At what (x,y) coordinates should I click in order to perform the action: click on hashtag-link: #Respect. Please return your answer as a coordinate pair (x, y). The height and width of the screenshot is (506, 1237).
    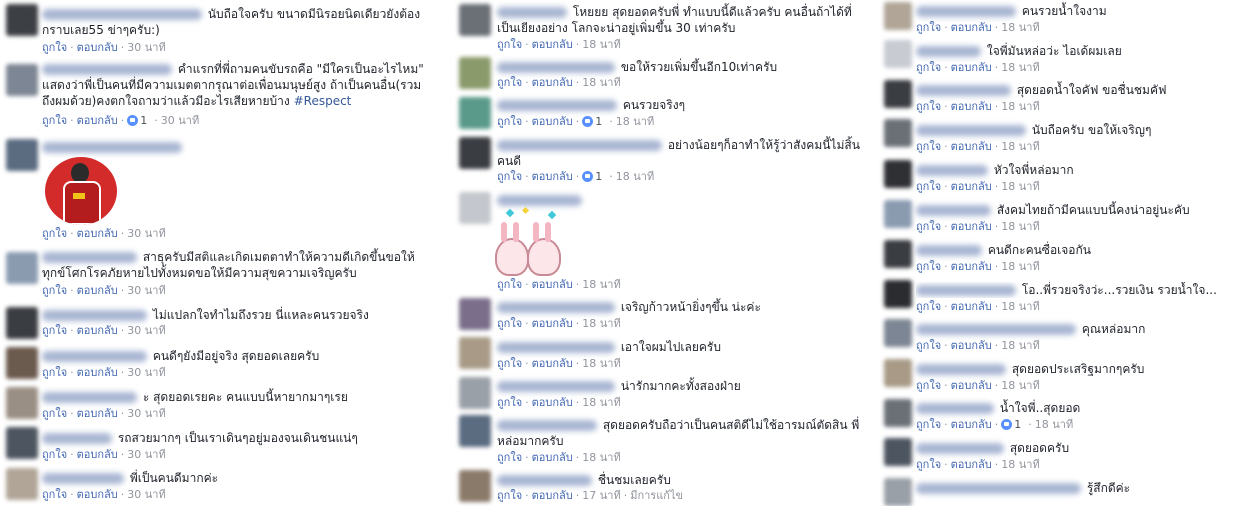
    Looking at the image, I should click on (323, 101).